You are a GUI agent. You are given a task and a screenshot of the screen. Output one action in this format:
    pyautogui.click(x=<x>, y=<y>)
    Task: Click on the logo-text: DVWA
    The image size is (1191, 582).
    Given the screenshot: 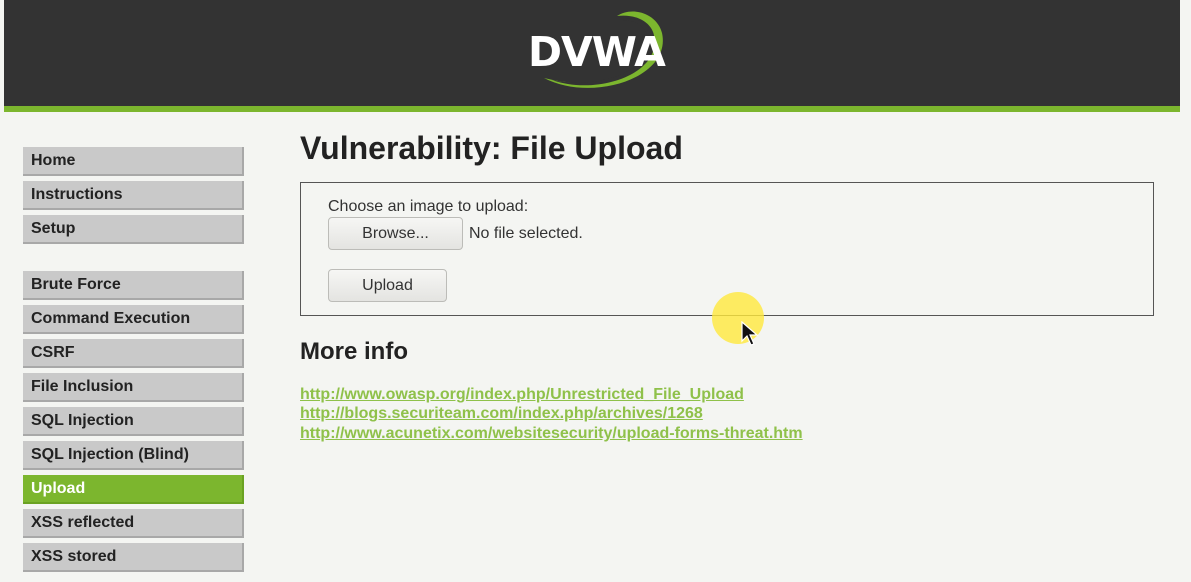 What is the action you would take?
    pyautogui.click(x=597, y=52)
    